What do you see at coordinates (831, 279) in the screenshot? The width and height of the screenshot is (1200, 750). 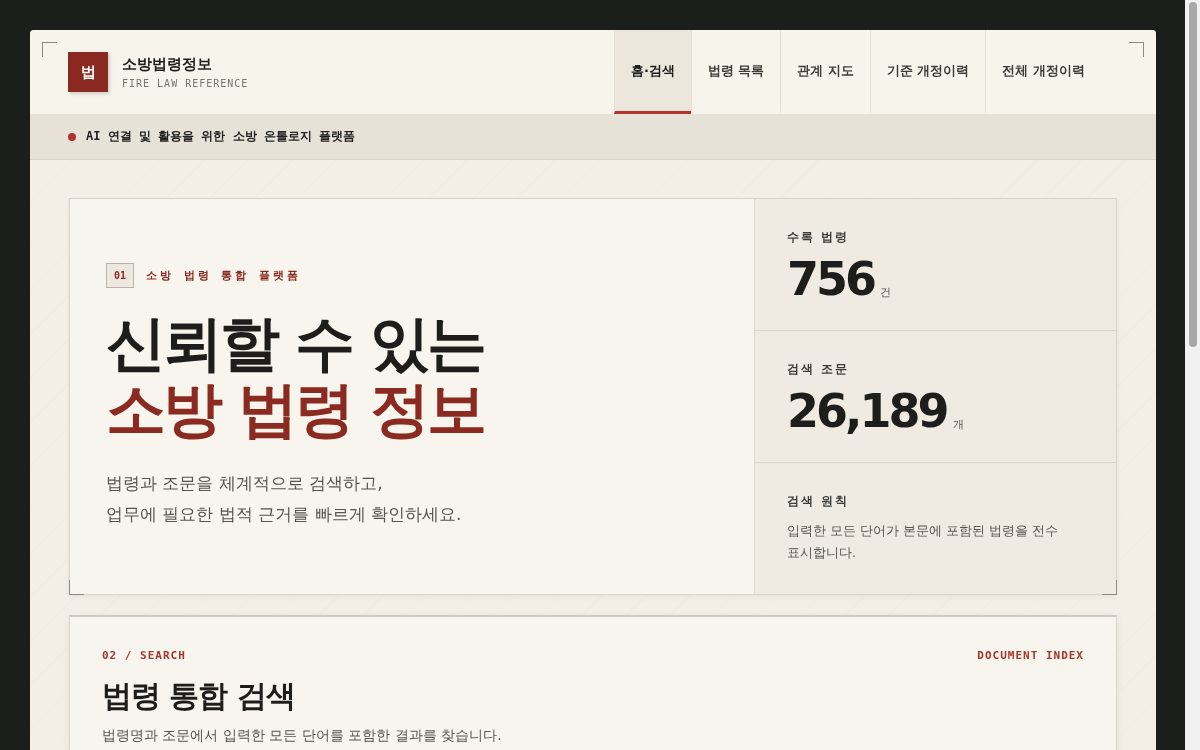 I see `stat-value: 756` at bounding box center [831, 279].